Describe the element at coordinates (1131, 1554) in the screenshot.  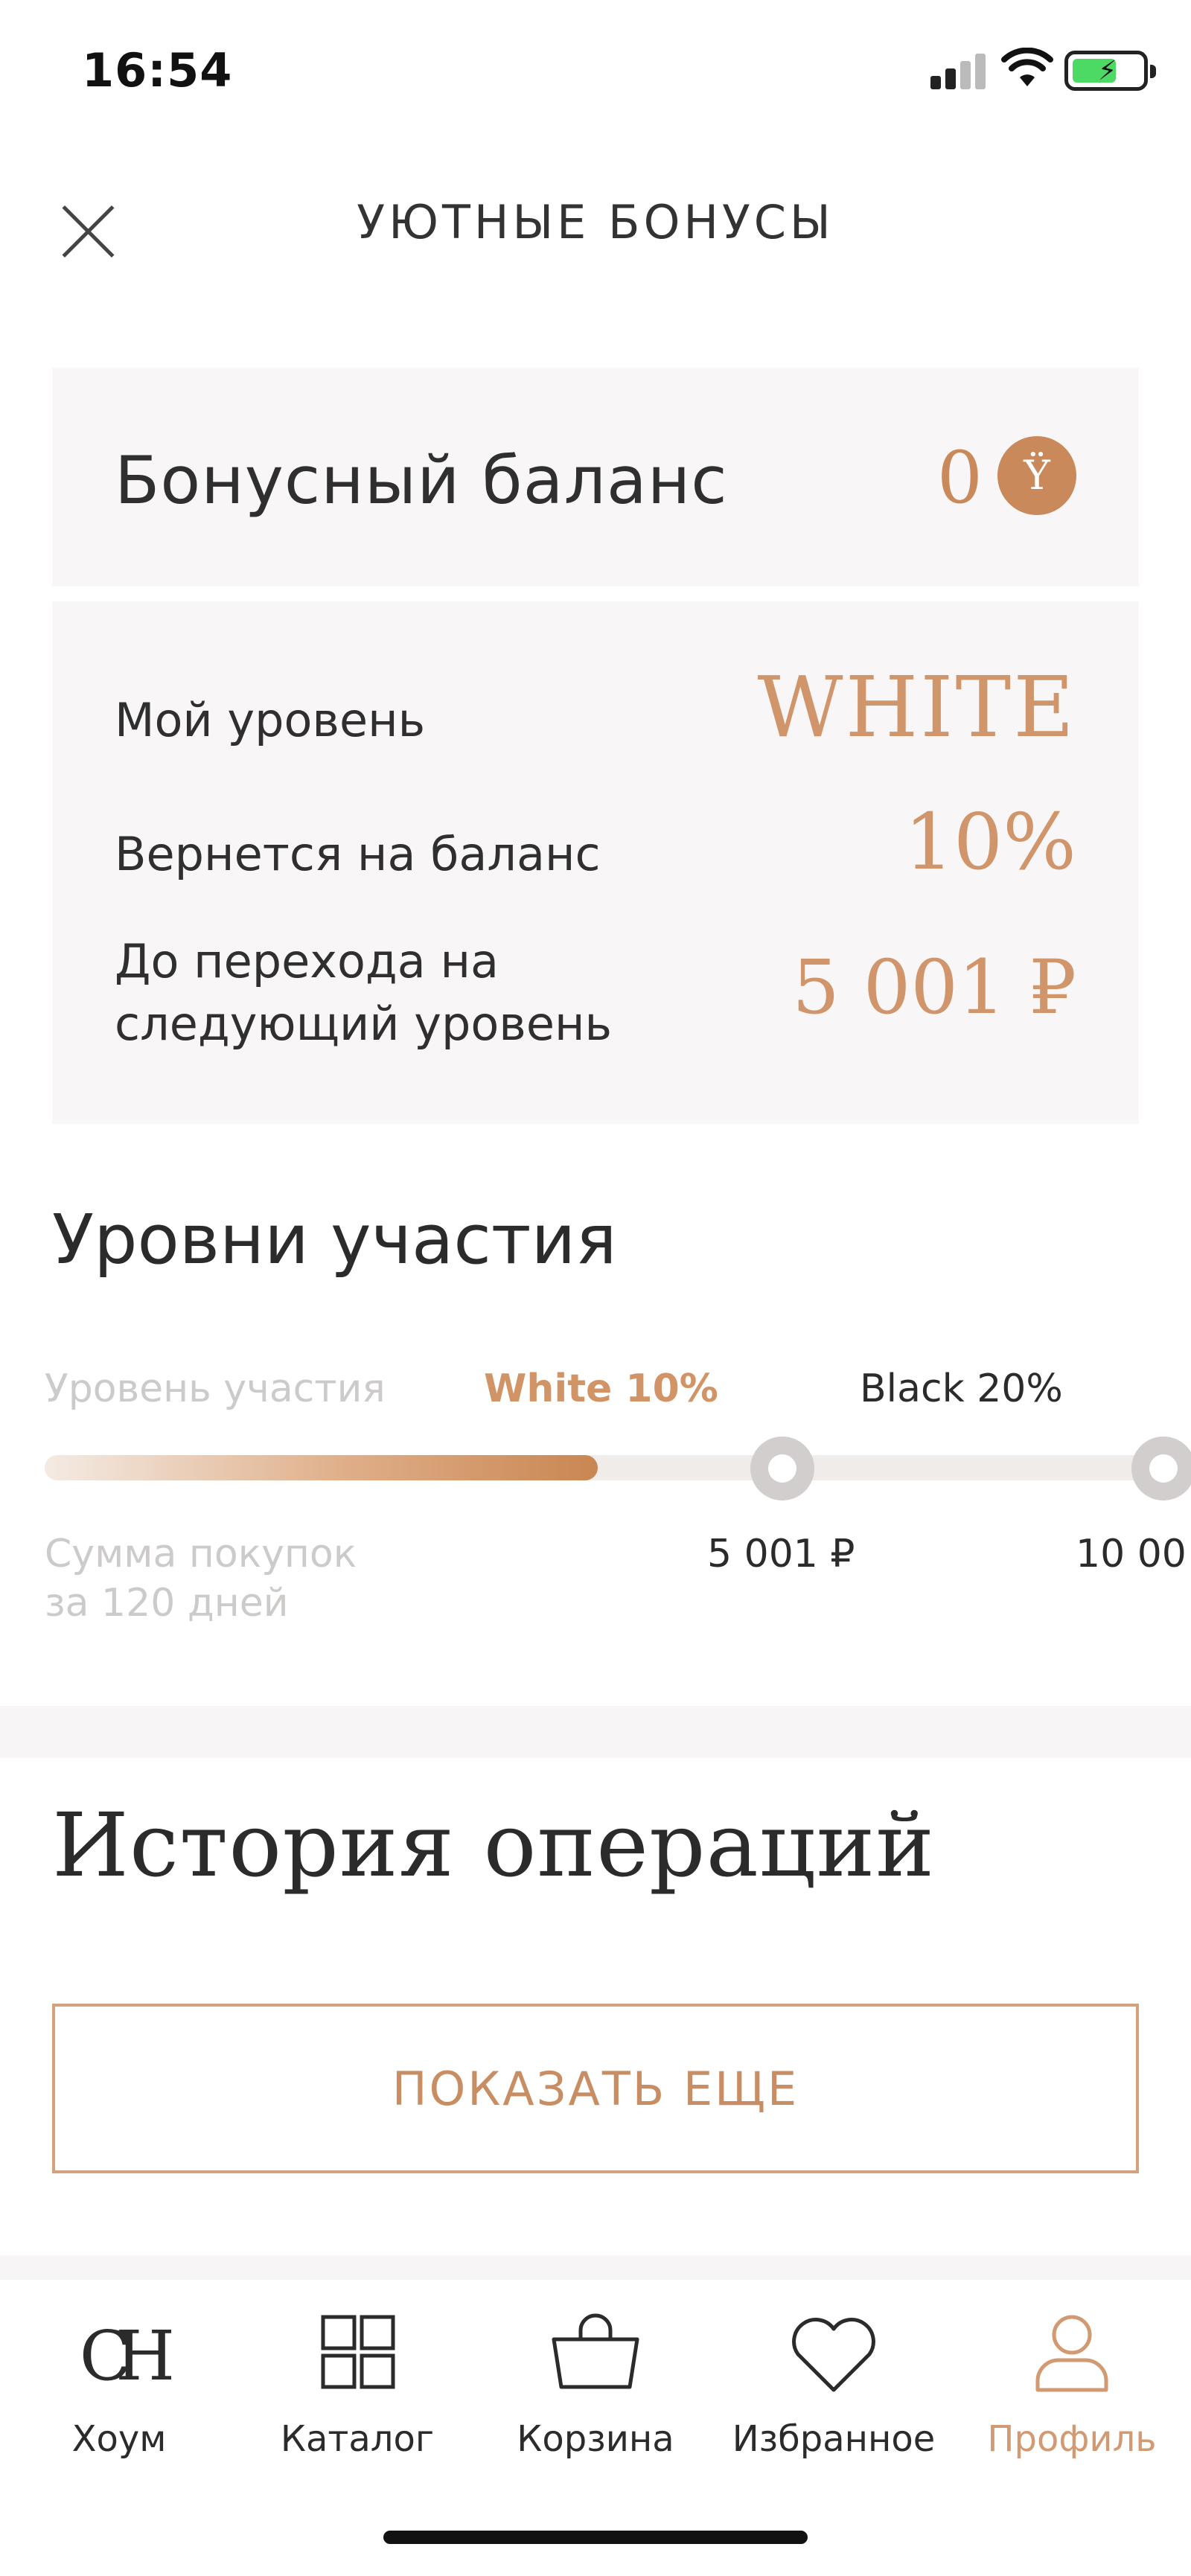
I see `threshold-value: 10 00` at that location.